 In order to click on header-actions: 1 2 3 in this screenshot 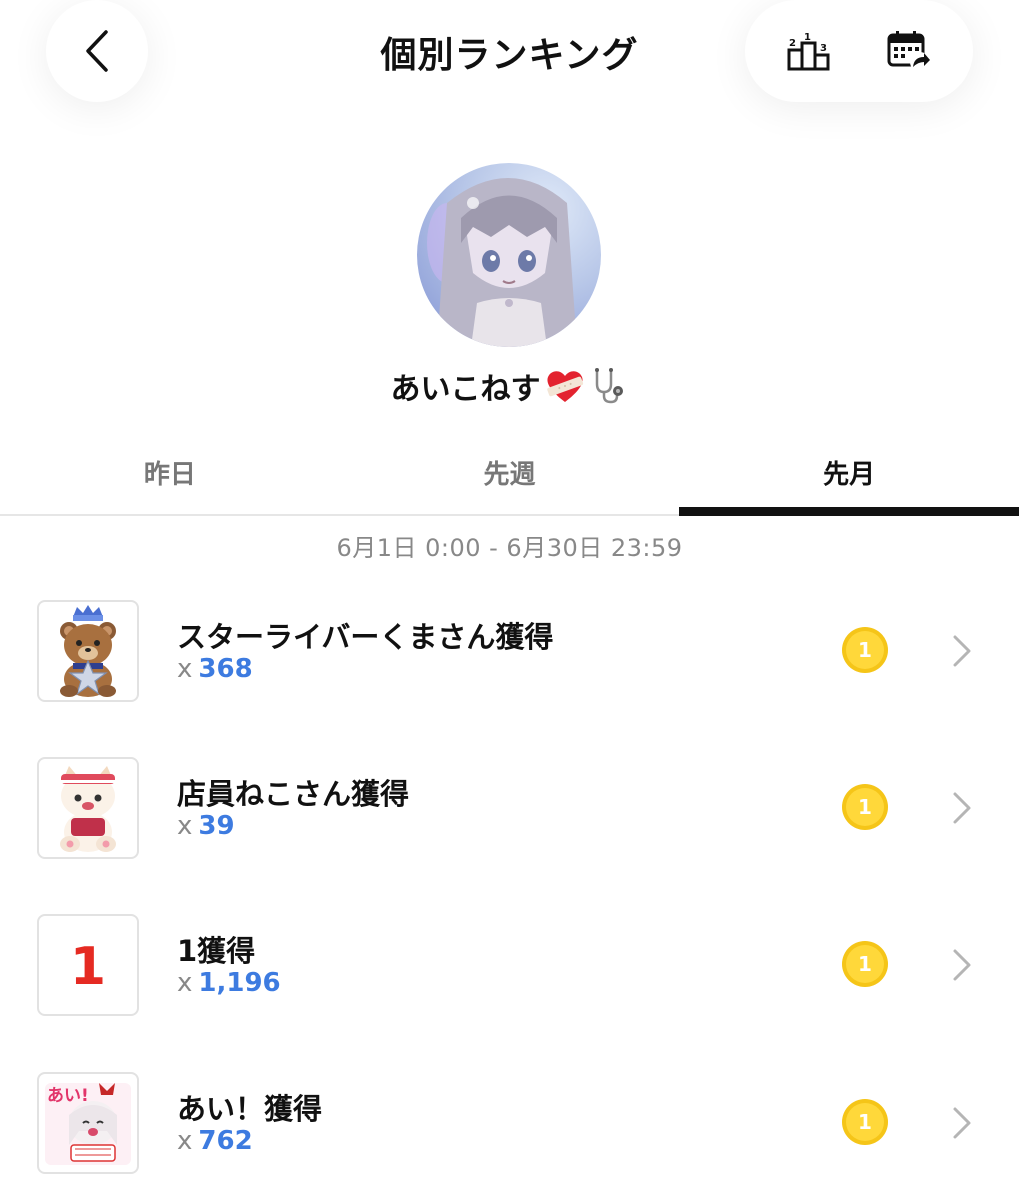, I will do `click(859, 51)`.